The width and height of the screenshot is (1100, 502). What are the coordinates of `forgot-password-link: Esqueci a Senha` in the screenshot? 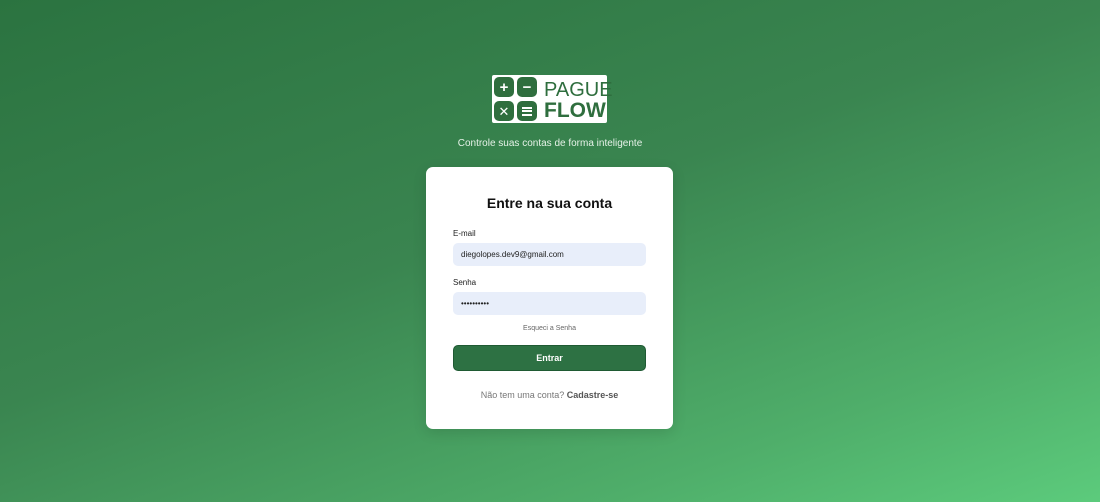 It's located at (549, 328).